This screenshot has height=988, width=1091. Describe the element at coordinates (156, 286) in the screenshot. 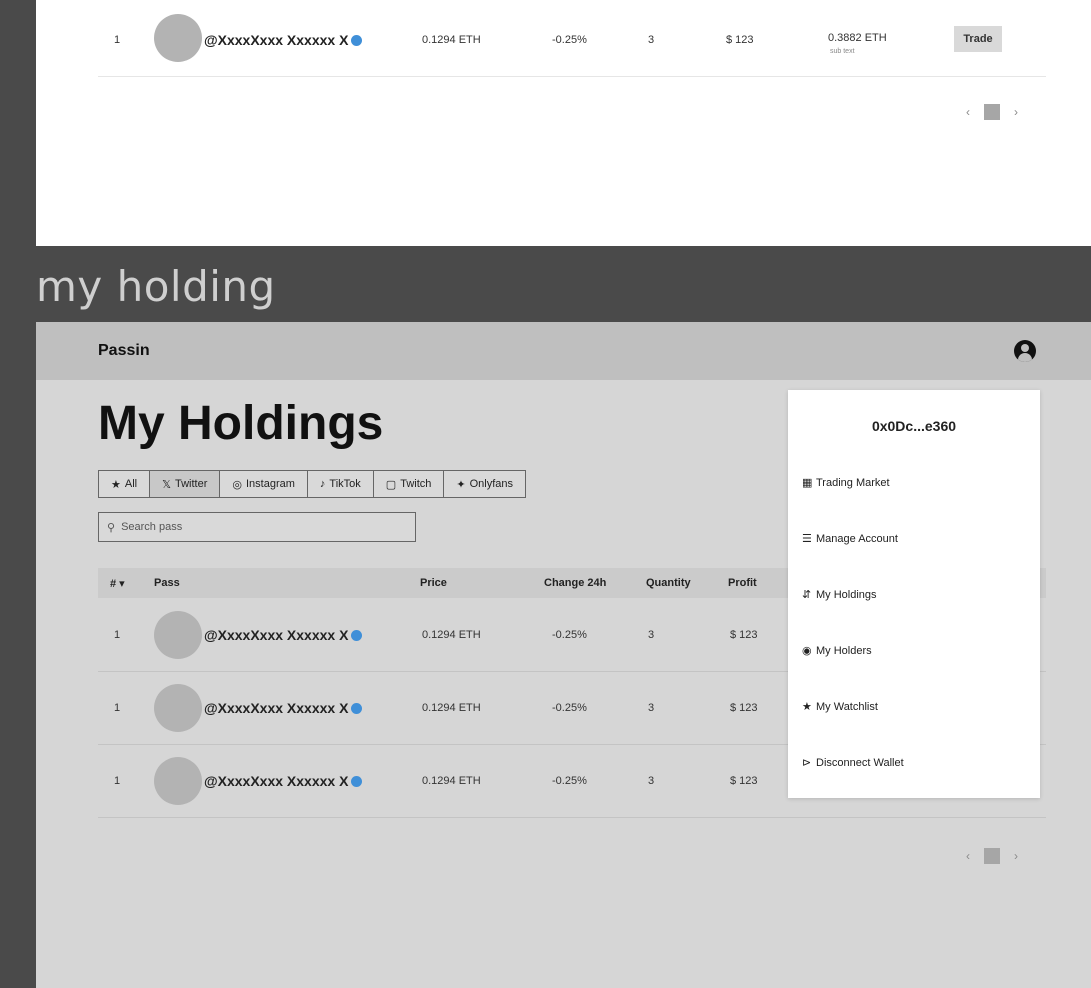

I see `section-label: my holding` at that location.